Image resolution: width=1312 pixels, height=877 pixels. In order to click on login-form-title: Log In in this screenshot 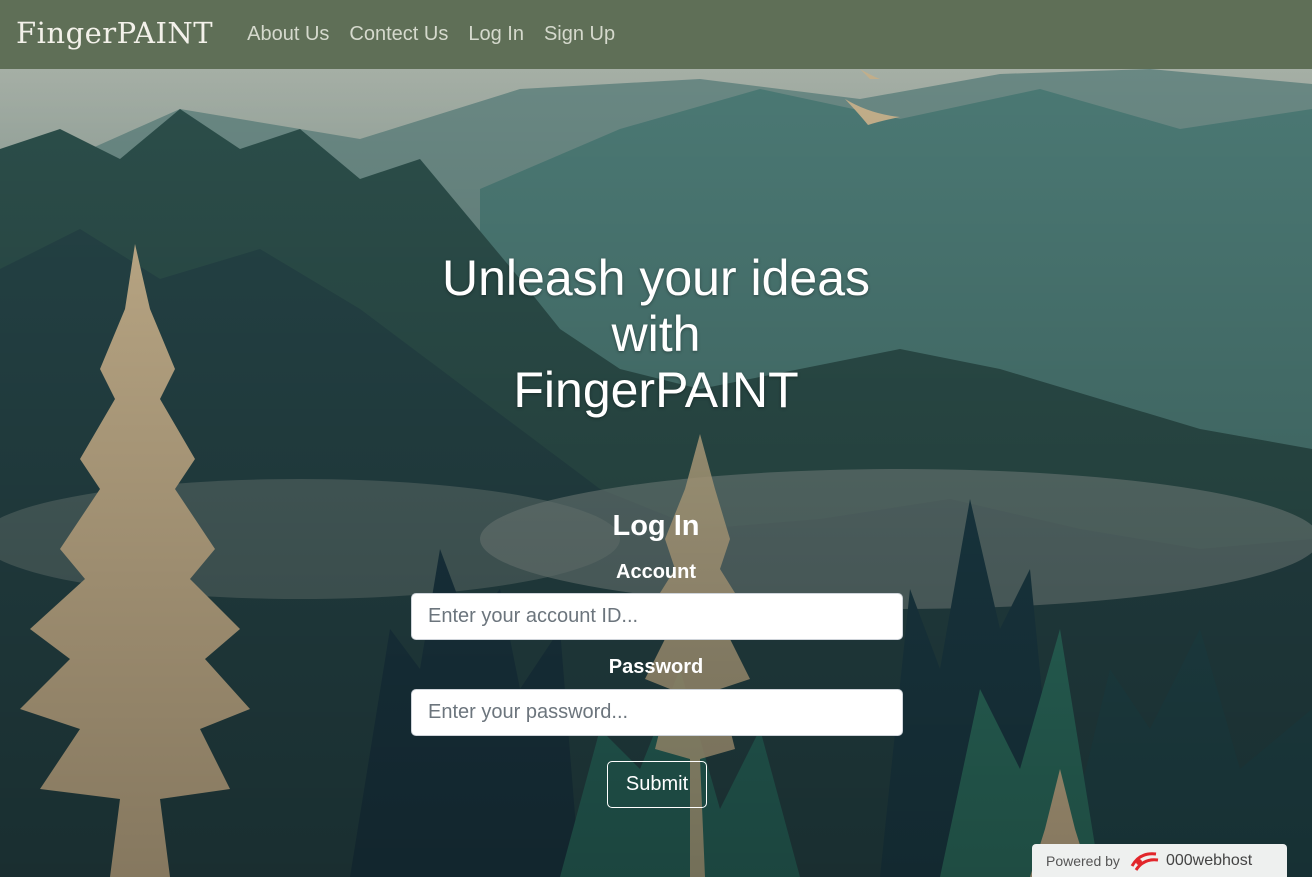, I will do `click(656, 526)`.